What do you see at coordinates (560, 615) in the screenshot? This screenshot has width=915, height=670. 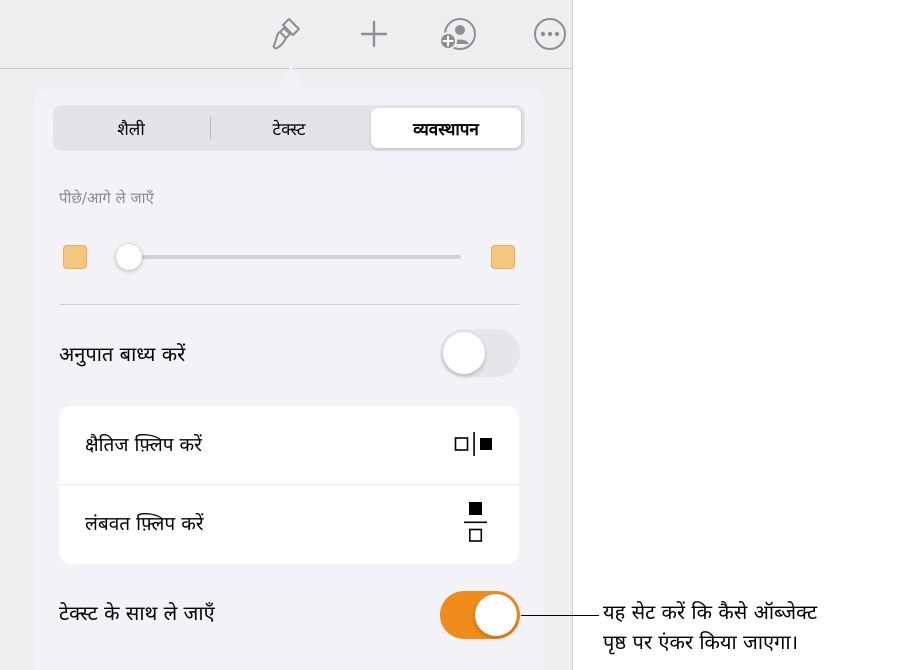 I see `callout-leader-line` at bounding box center [560, 615].